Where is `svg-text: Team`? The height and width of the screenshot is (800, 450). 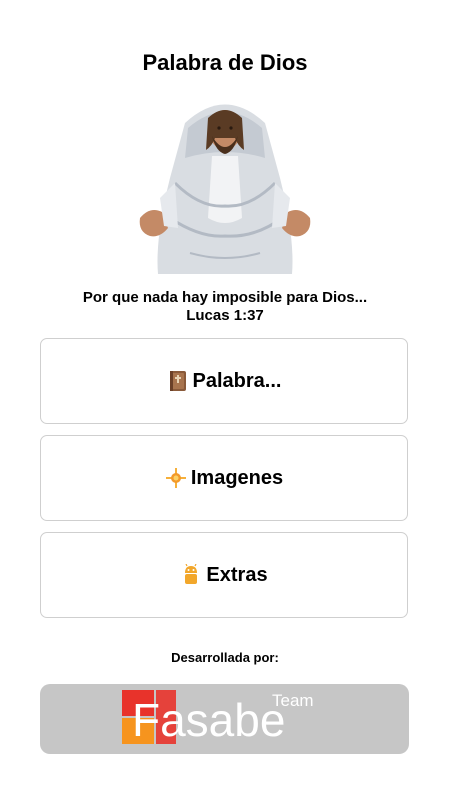 svg-text: Team is located at coordinates (293, 700).